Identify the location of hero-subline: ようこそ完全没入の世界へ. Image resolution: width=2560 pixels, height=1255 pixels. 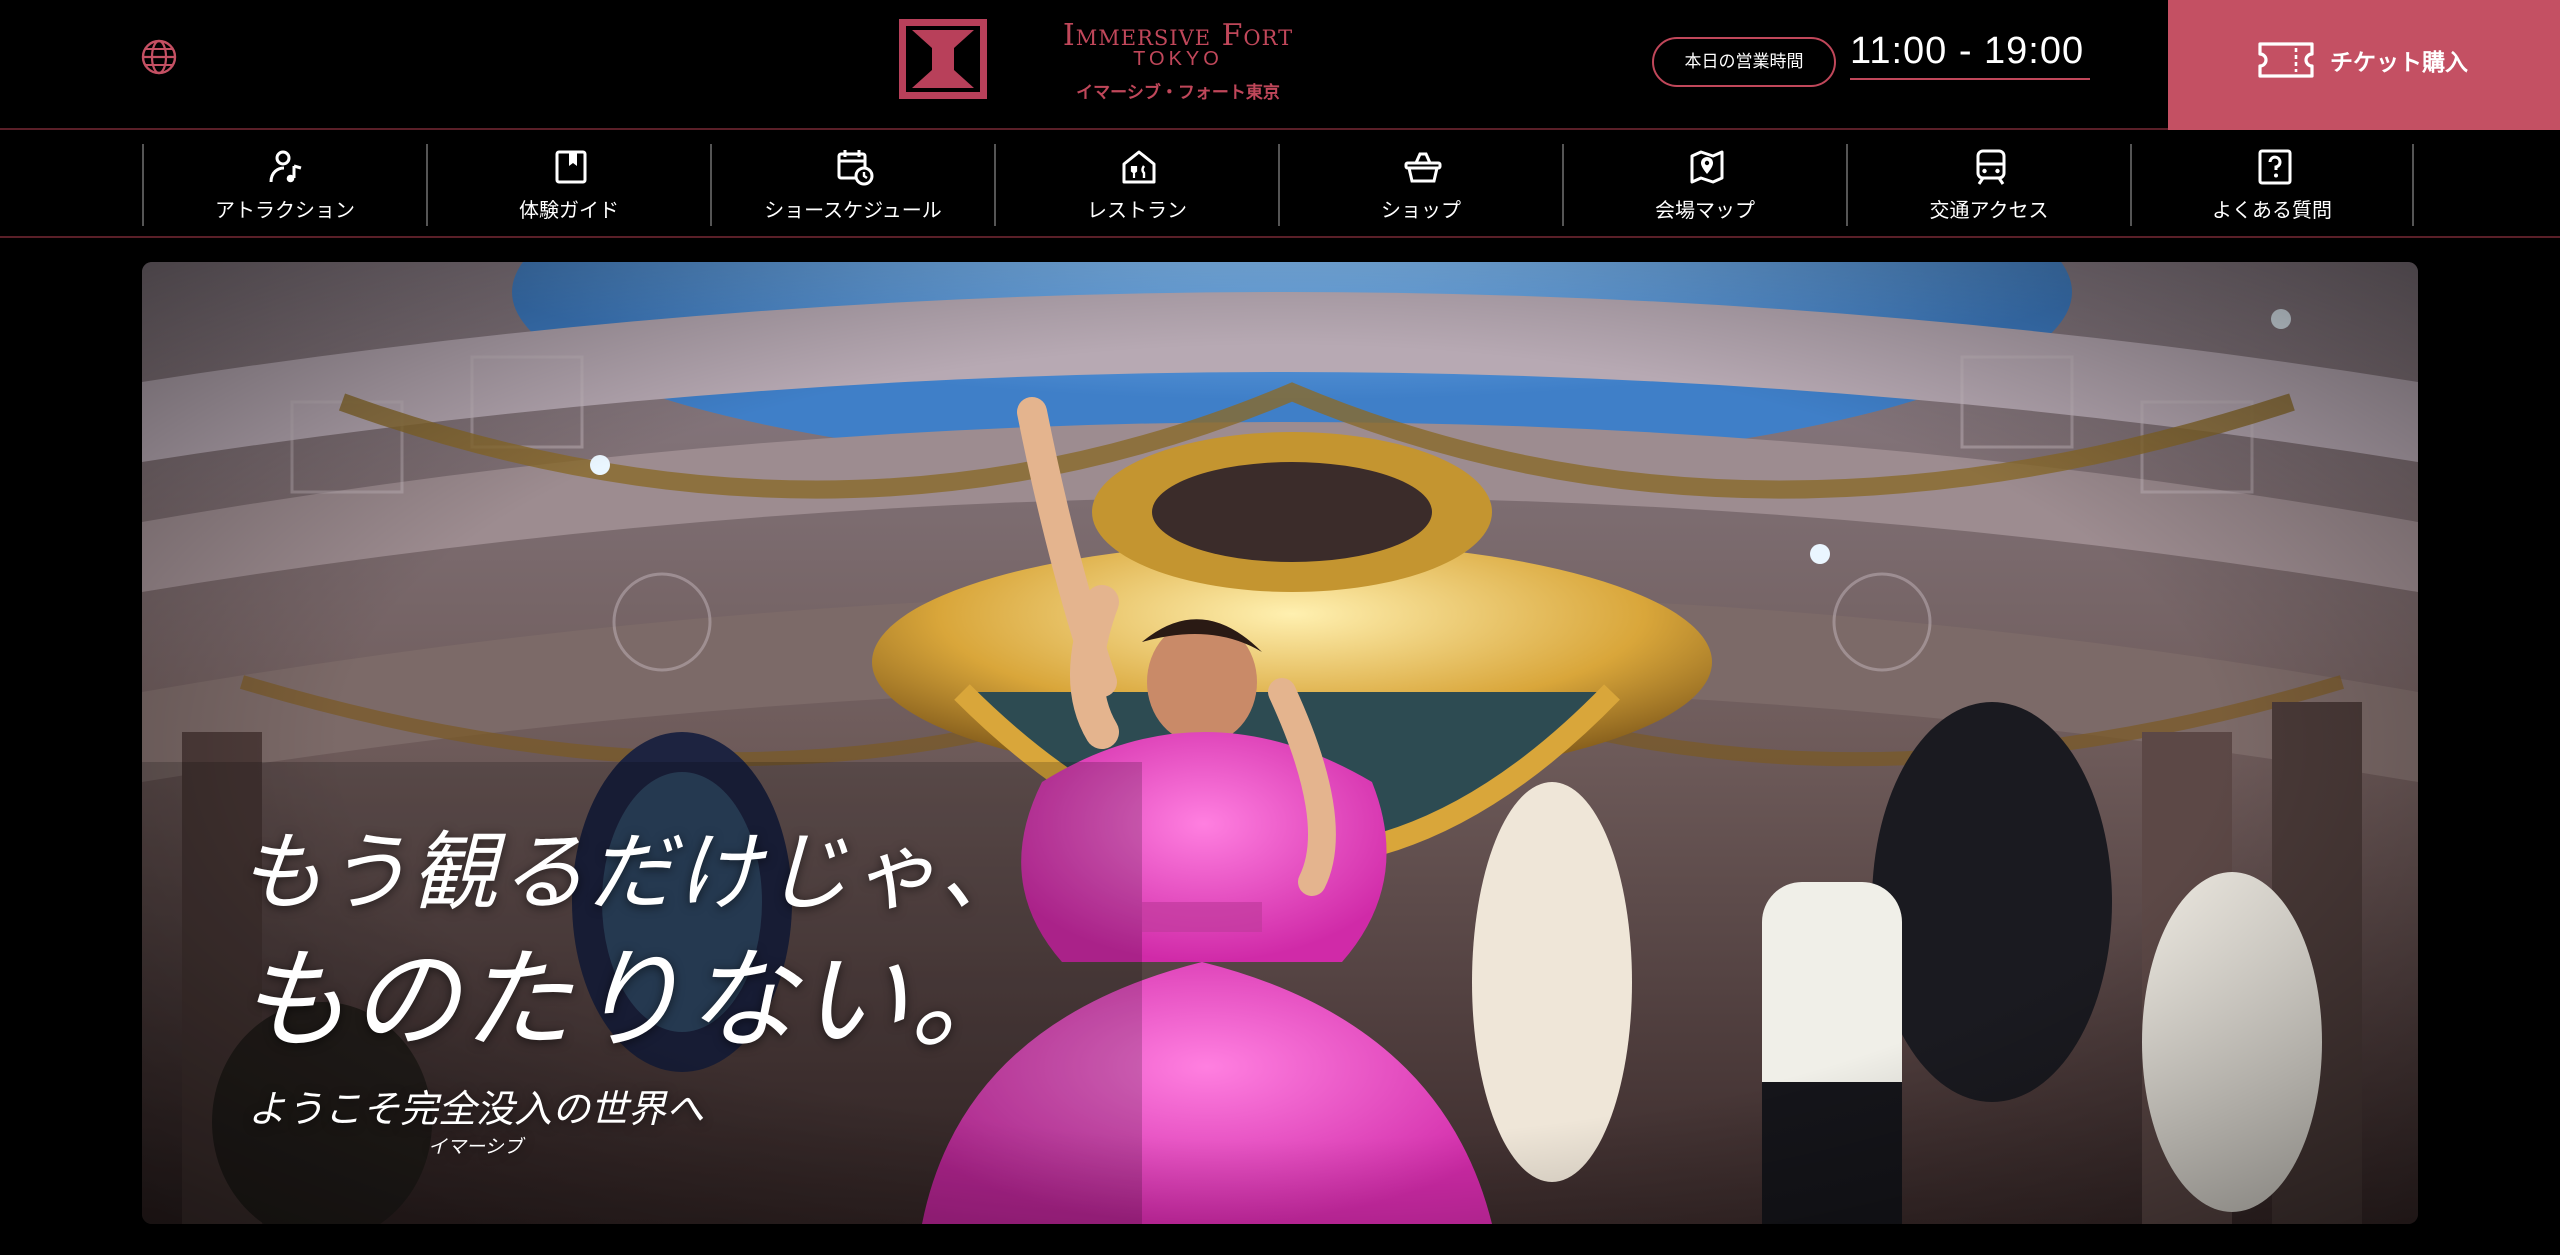
(476, 1109).